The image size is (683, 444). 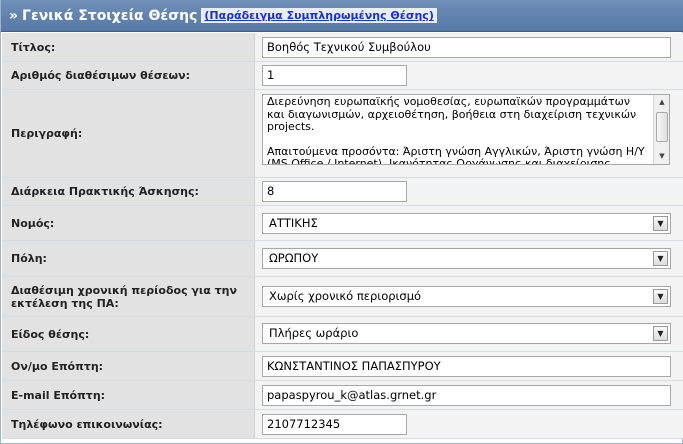 I want to click on scroll-down-icon: ▼, so click(x=662, y=156).